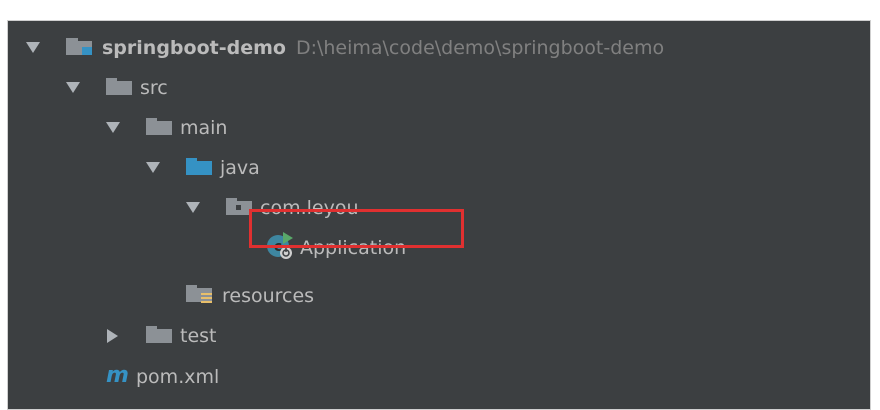 The width and height of the screenshot is (880, 410). Describe the element at coordinates (198, 336) in the screenshot. I see `test-label: test` at that location.